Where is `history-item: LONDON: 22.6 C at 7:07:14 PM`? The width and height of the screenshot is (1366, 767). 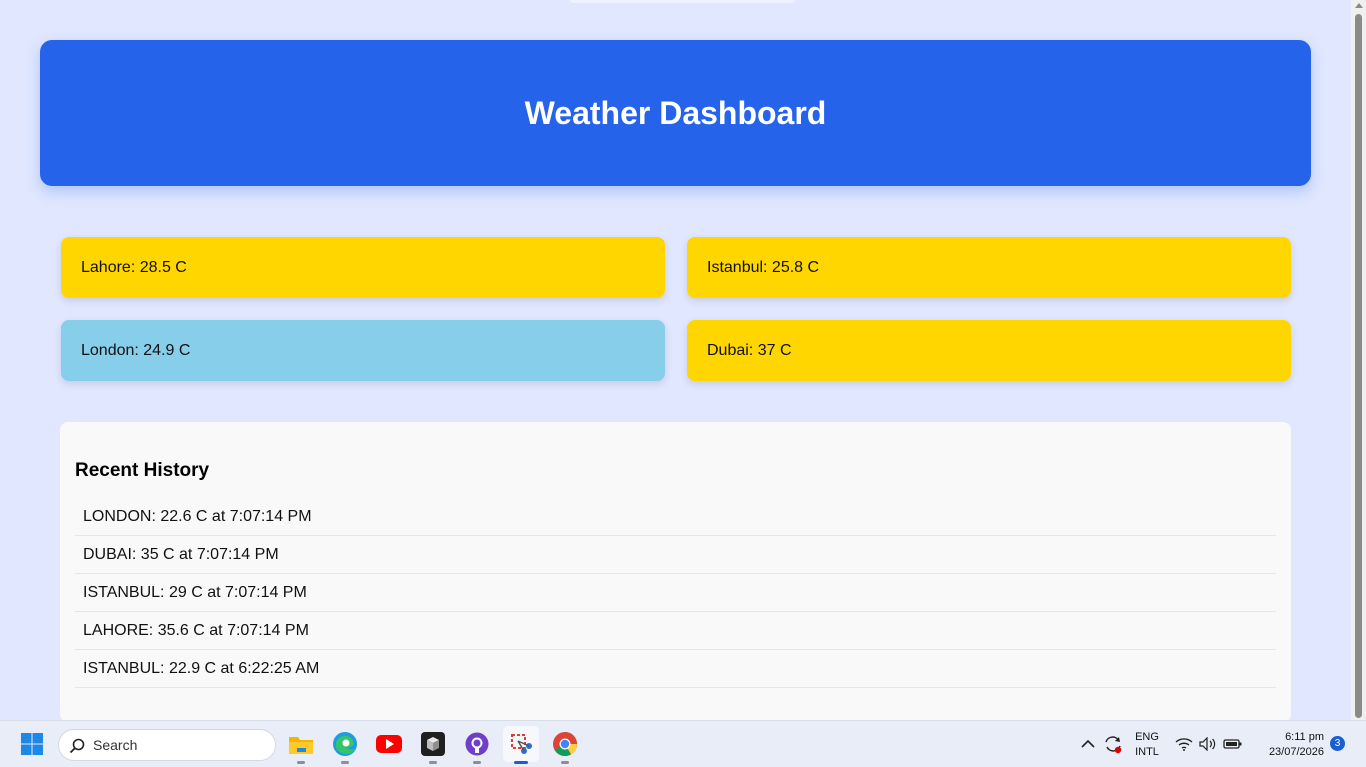 history-item: LONDON: 22.6 C at 7:07:14 PM is located at coordinates (675, 517).